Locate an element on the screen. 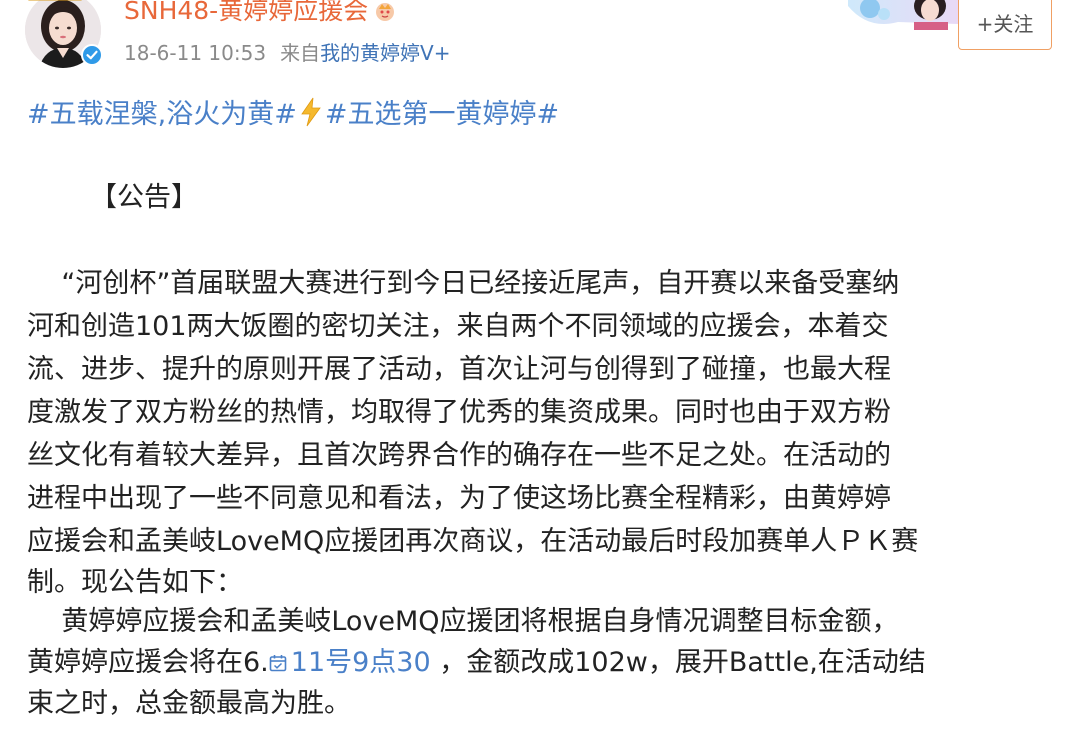 The width and height of the screenshot is (1080, 748). follow-button: +关注 is located at coordinates (1005, 25).